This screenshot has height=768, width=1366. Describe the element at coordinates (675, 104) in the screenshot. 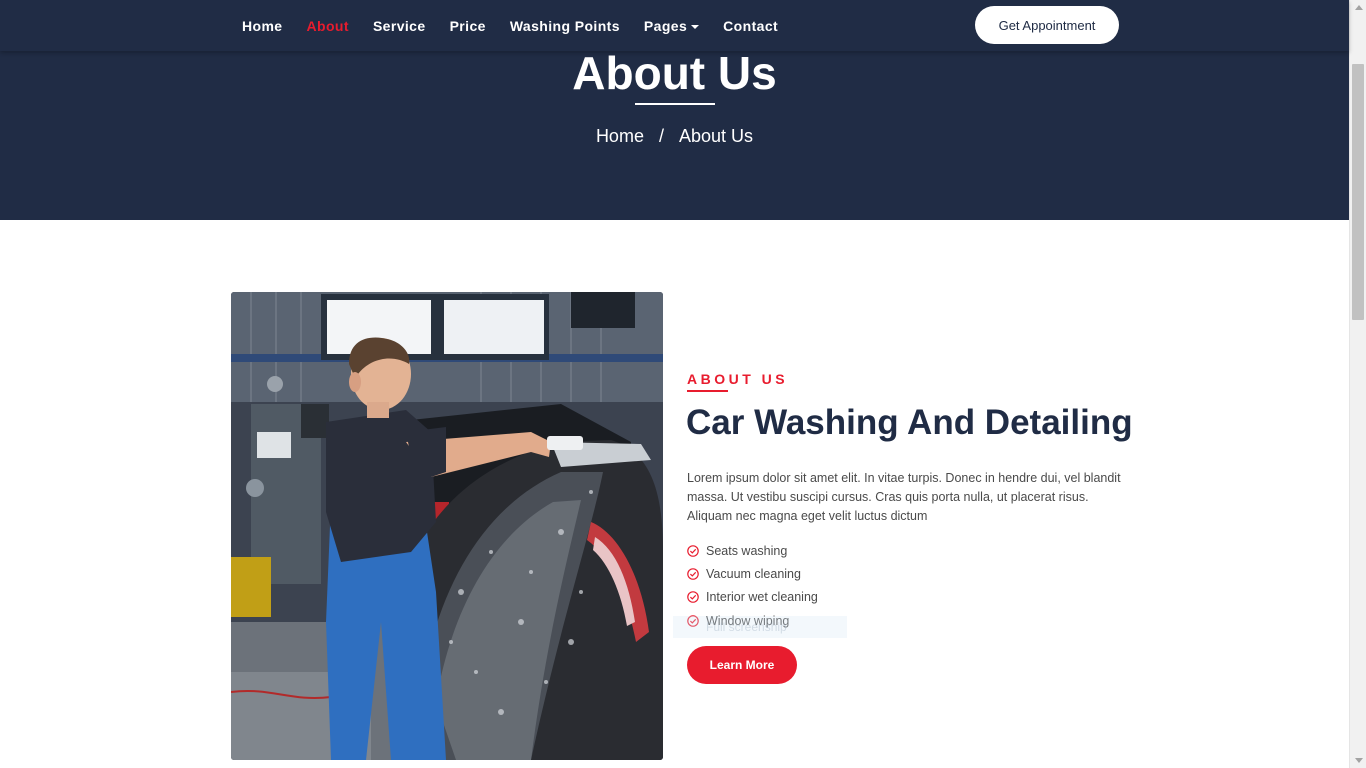

I see `title-underline` at that location.